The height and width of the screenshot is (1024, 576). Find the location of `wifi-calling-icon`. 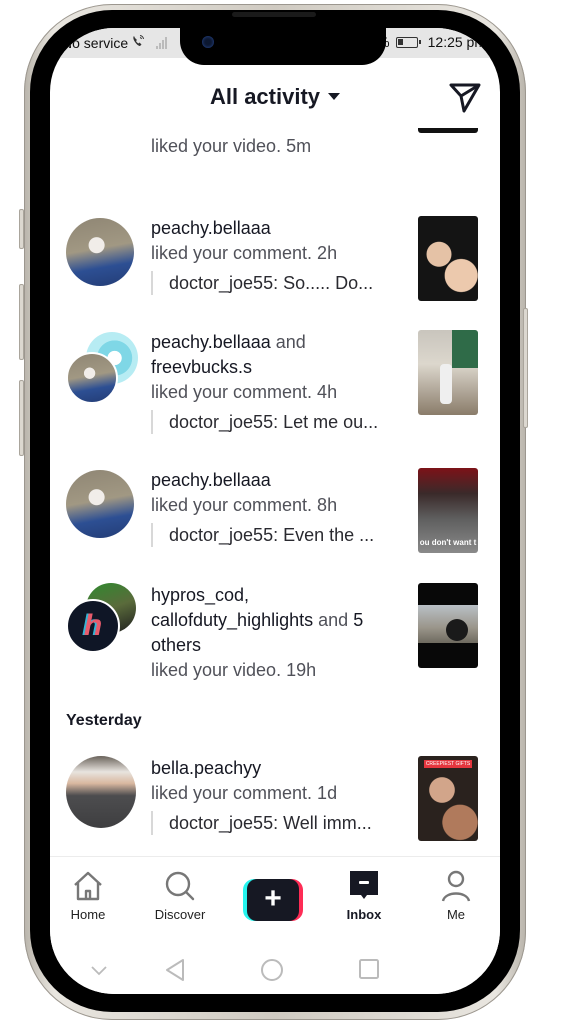

wifi-calling-icon is located at coordinates (138, 42).